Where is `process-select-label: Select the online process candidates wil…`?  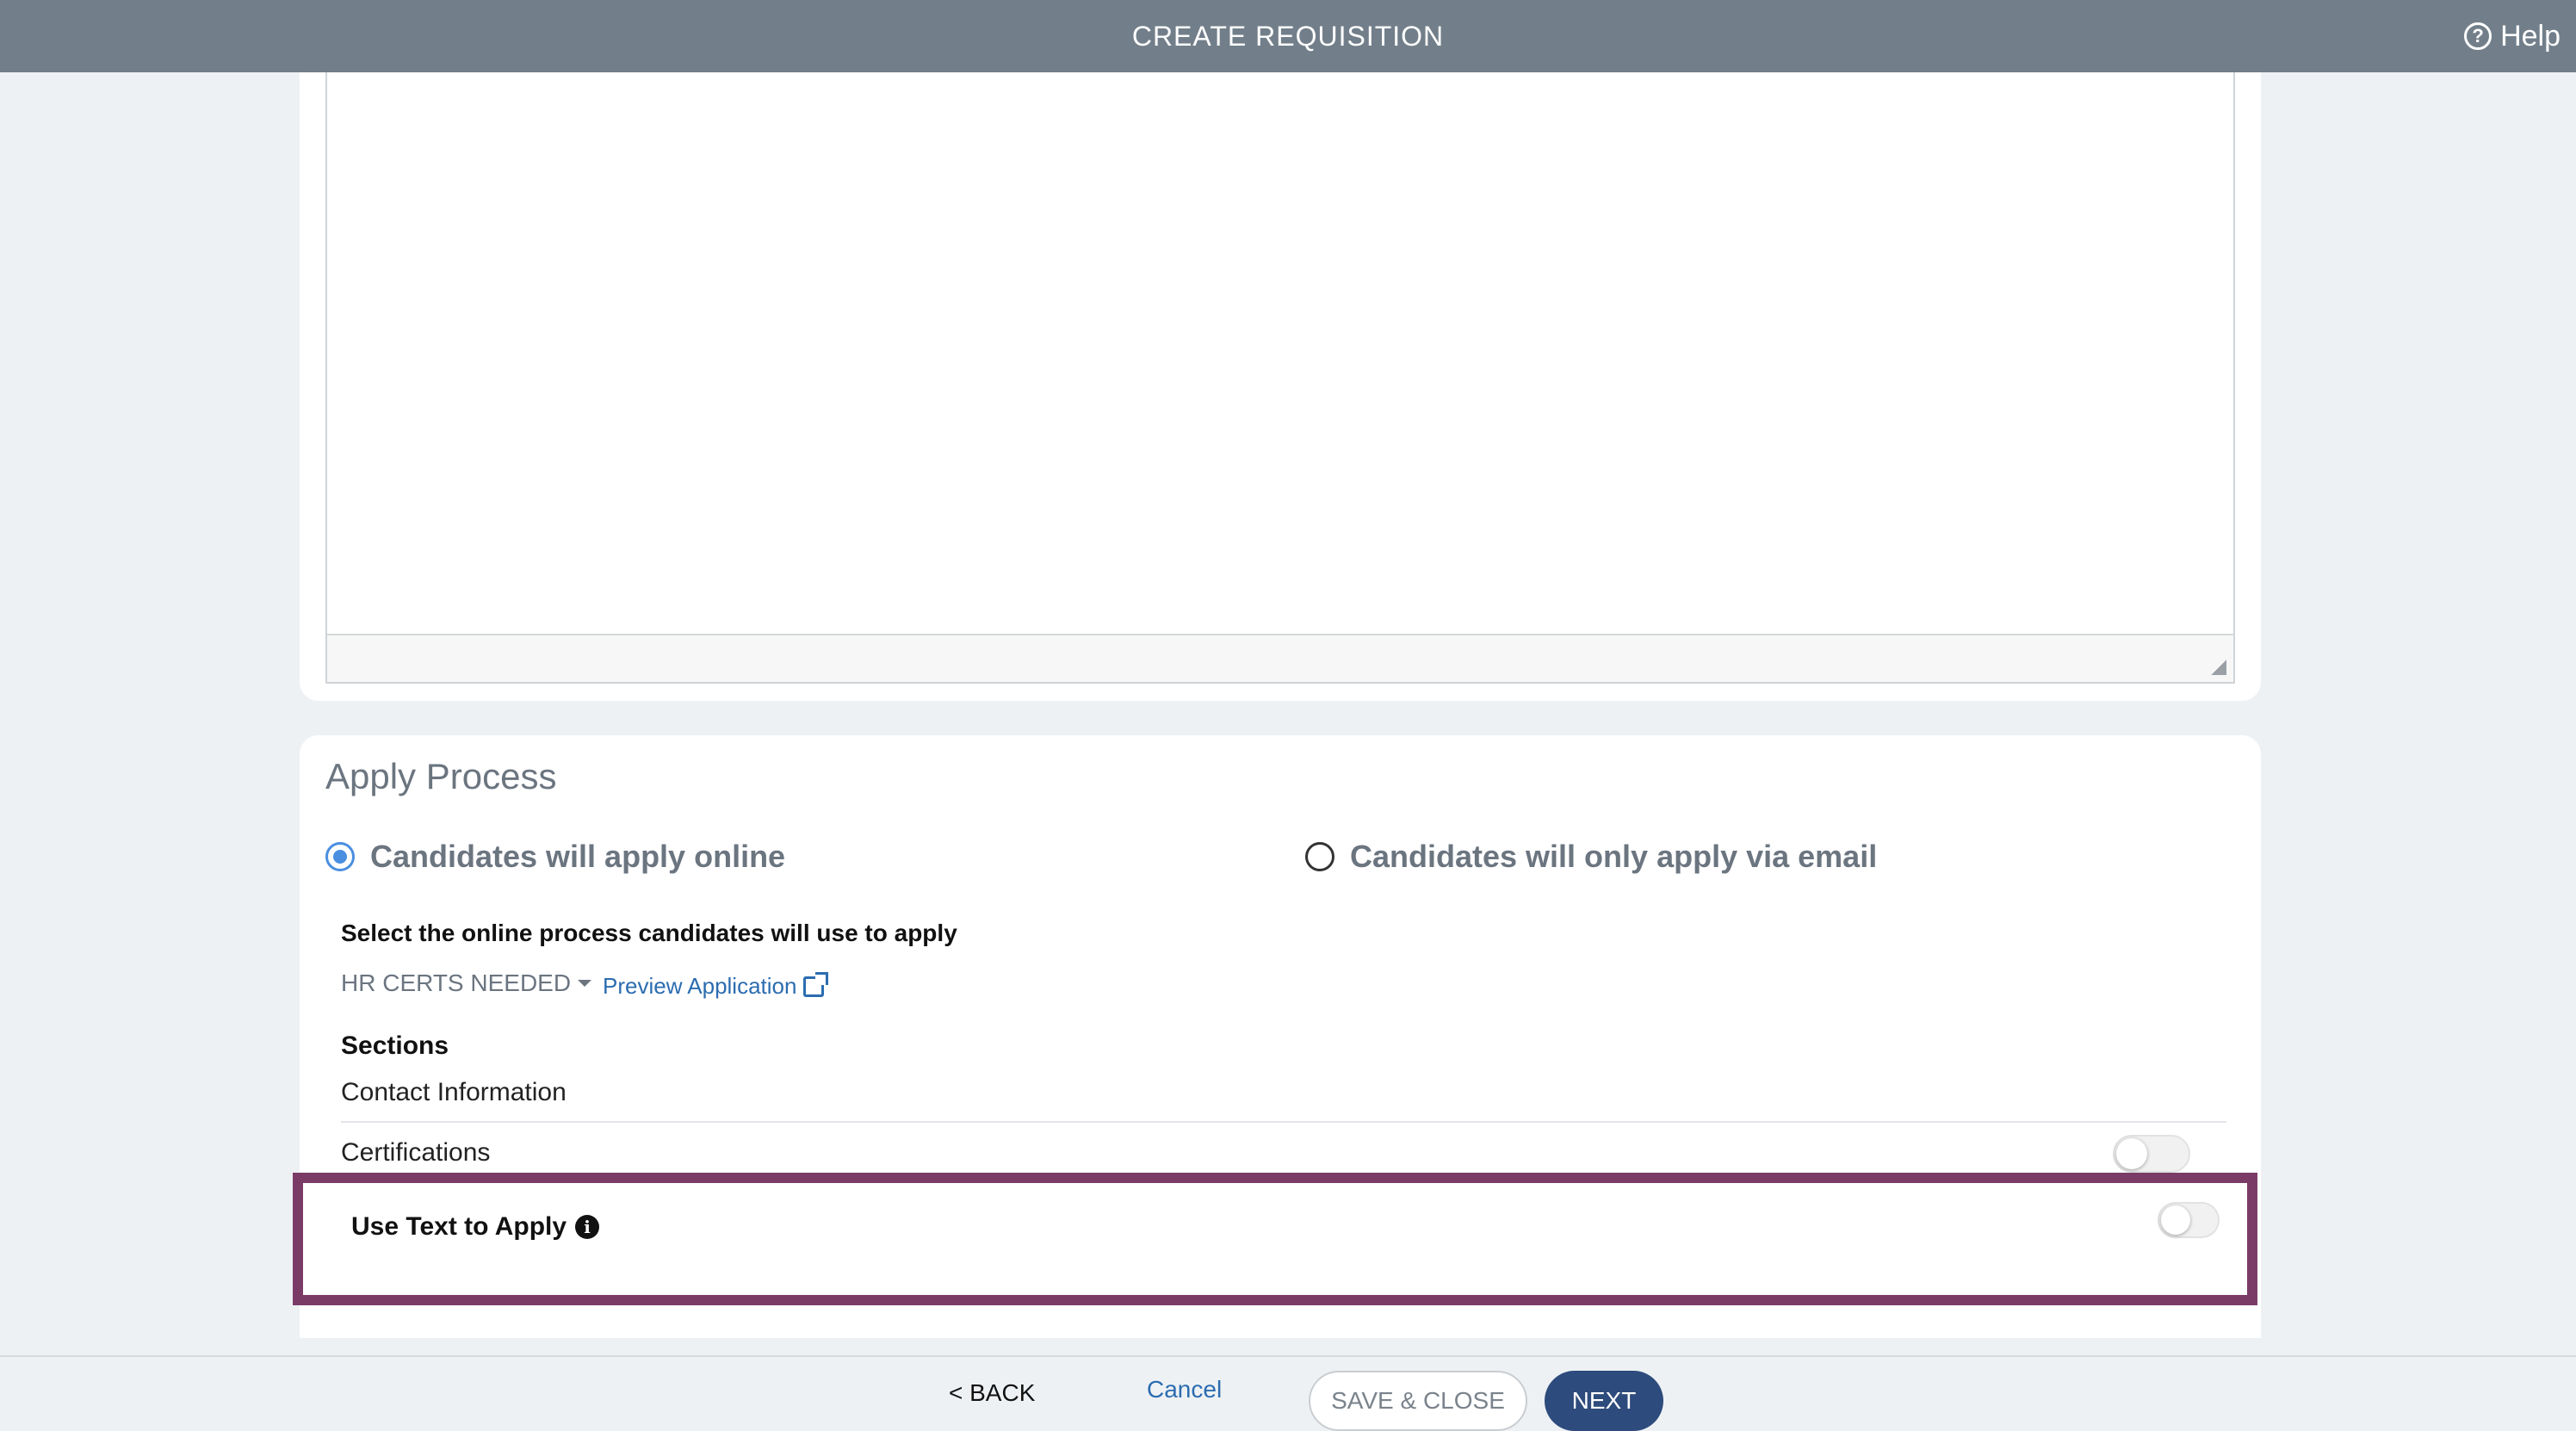
process-select-label: Select the online process candidates wil… is located at coordinates (649, 933).